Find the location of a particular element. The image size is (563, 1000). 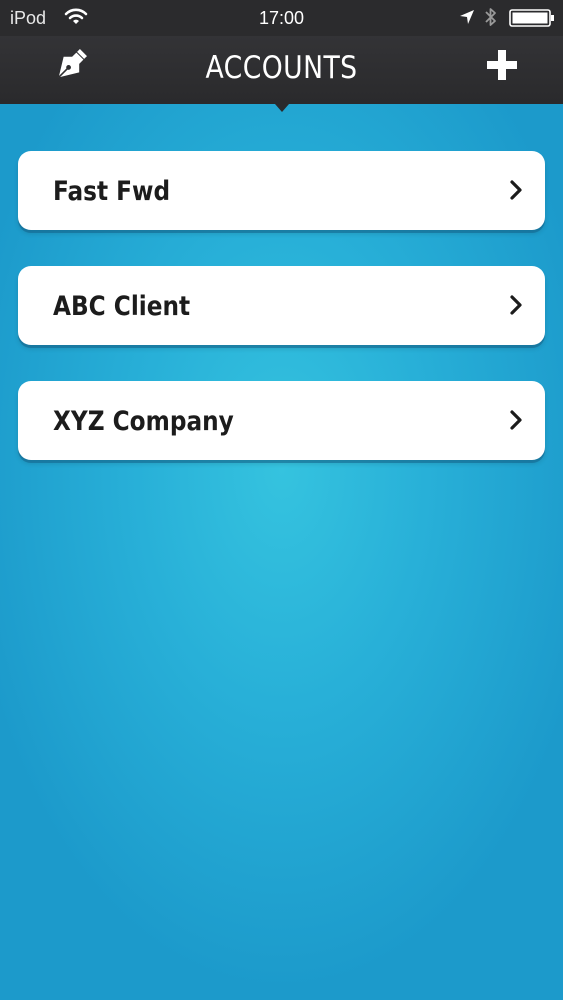

location-icon is located at coordinates (467, 17).